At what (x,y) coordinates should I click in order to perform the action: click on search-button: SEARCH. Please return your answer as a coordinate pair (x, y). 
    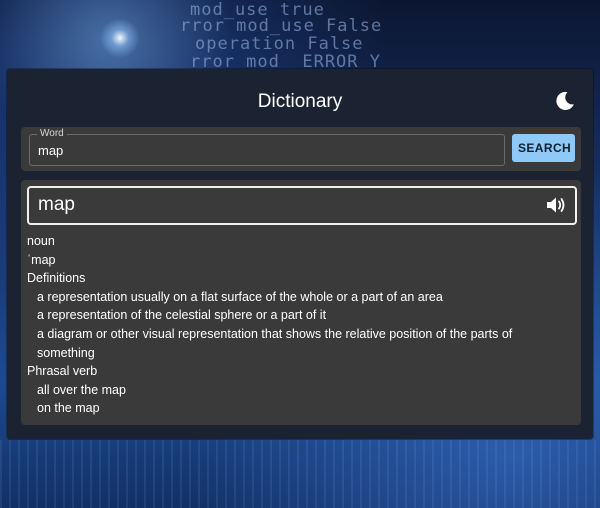
    Looking at the image, I should click on (543, 148).